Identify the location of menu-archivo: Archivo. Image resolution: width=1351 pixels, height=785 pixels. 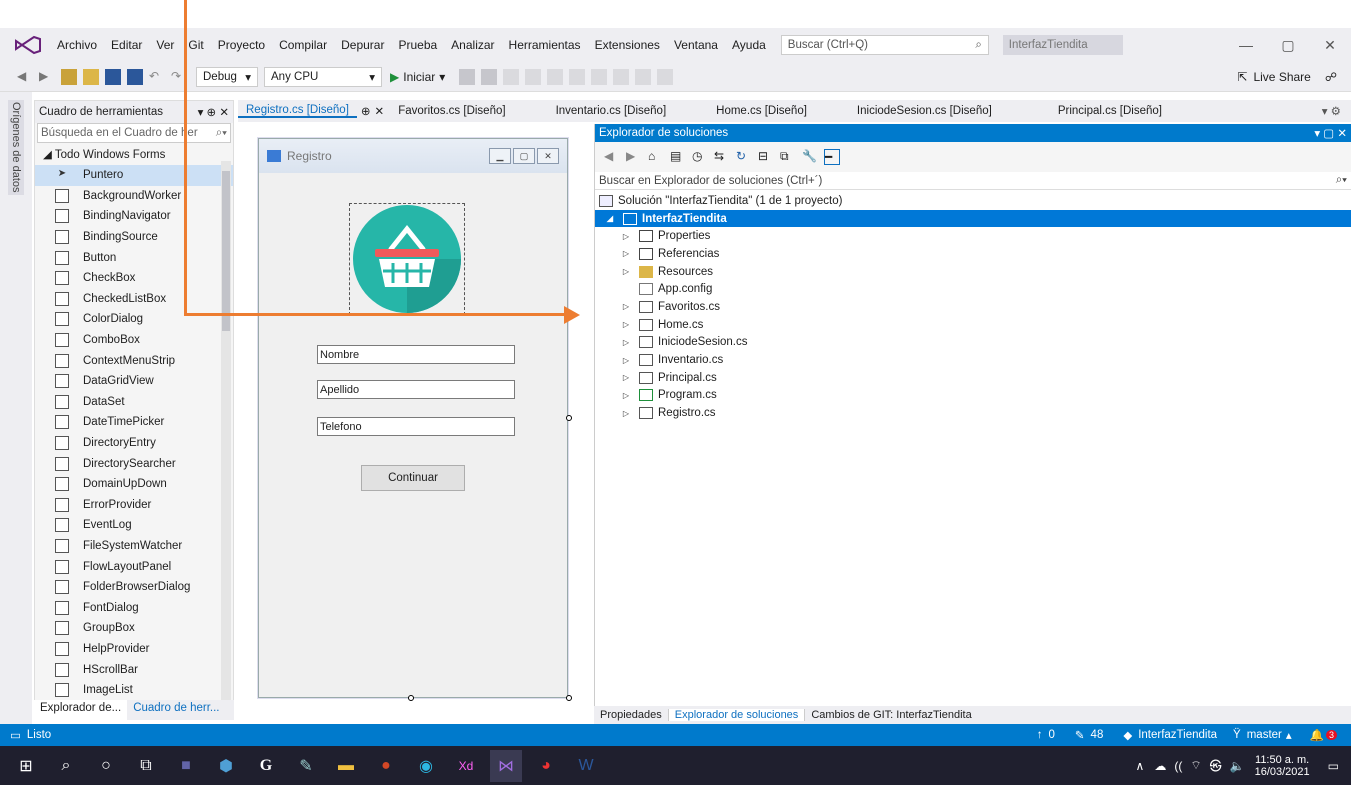
(77, 45).